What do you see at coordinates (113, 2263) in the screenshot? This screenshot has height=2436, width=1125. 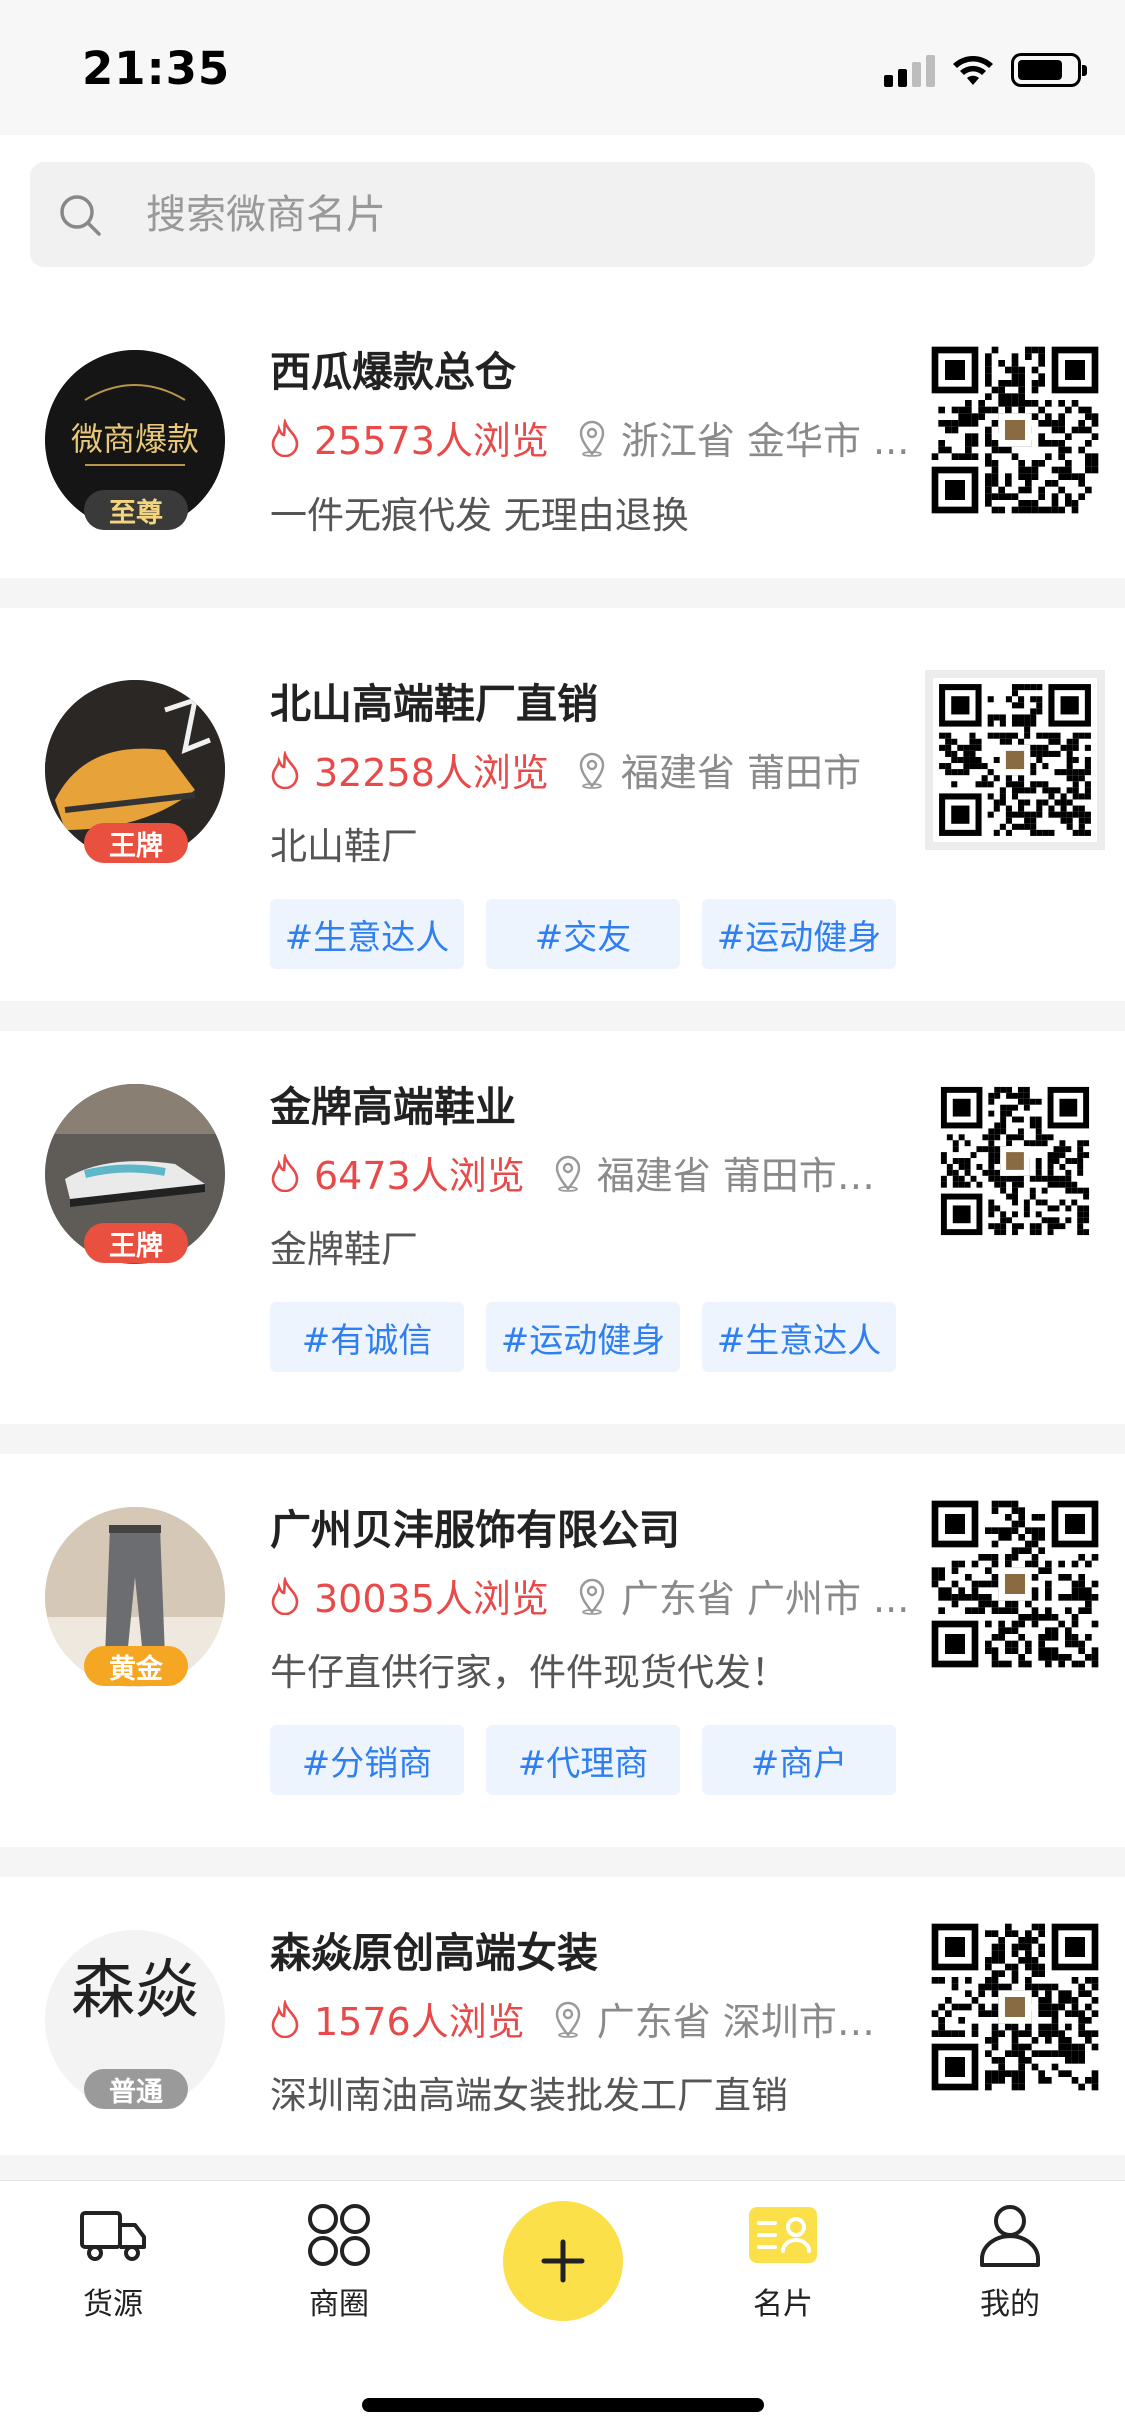 I see `tab-huoyuan: 货源` at bounding box center [113, 2263].